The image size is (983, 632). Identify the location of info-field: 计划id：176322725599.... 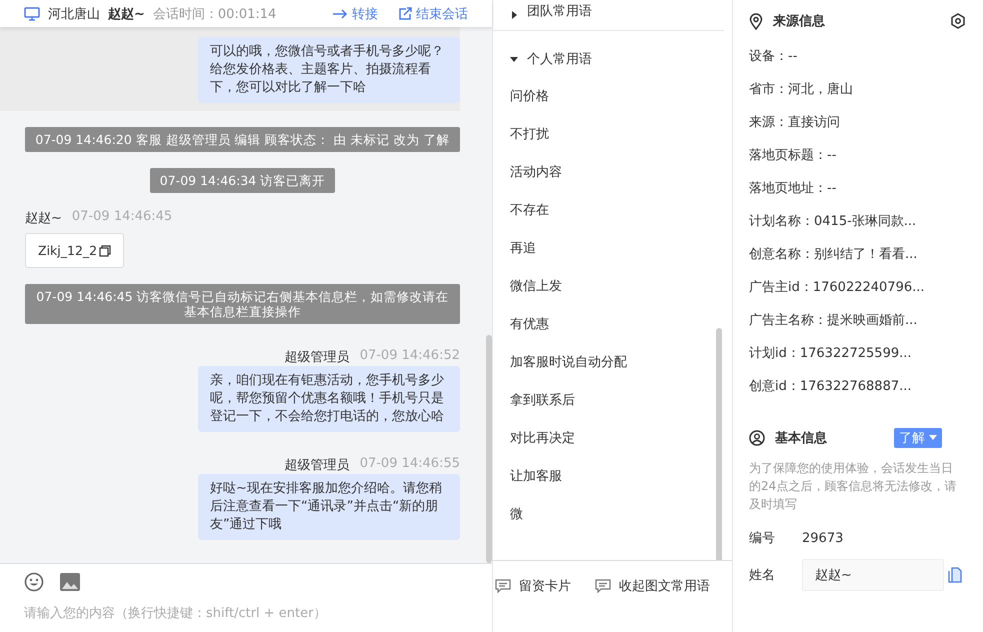
(858, 362).